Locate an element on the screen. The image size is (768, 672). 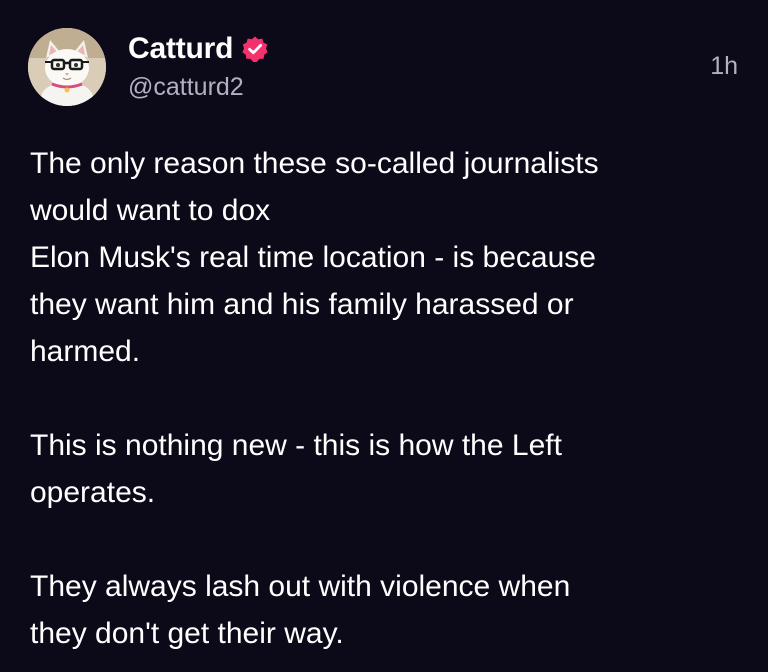
post-timestamp: 1h is located at coordinates (724, 66).